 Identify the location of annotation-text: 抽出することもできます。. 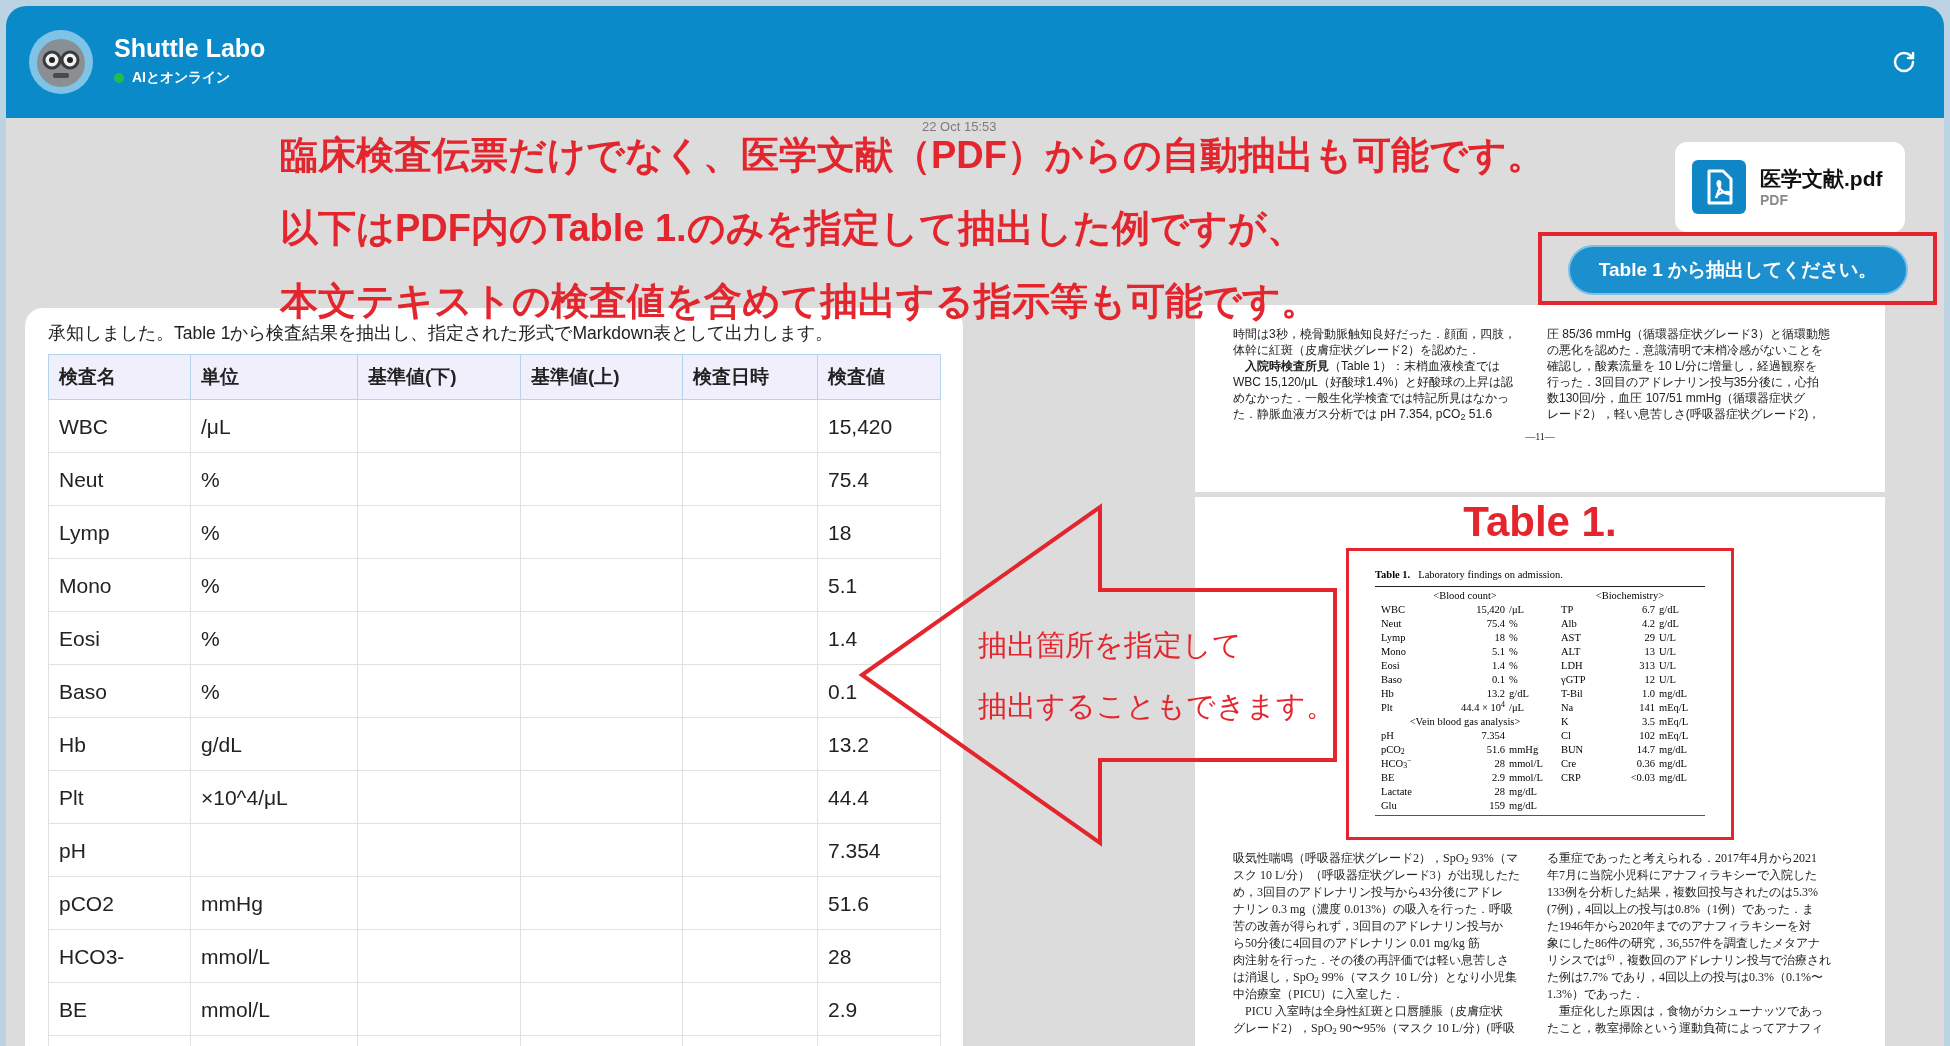
(1156, 706).